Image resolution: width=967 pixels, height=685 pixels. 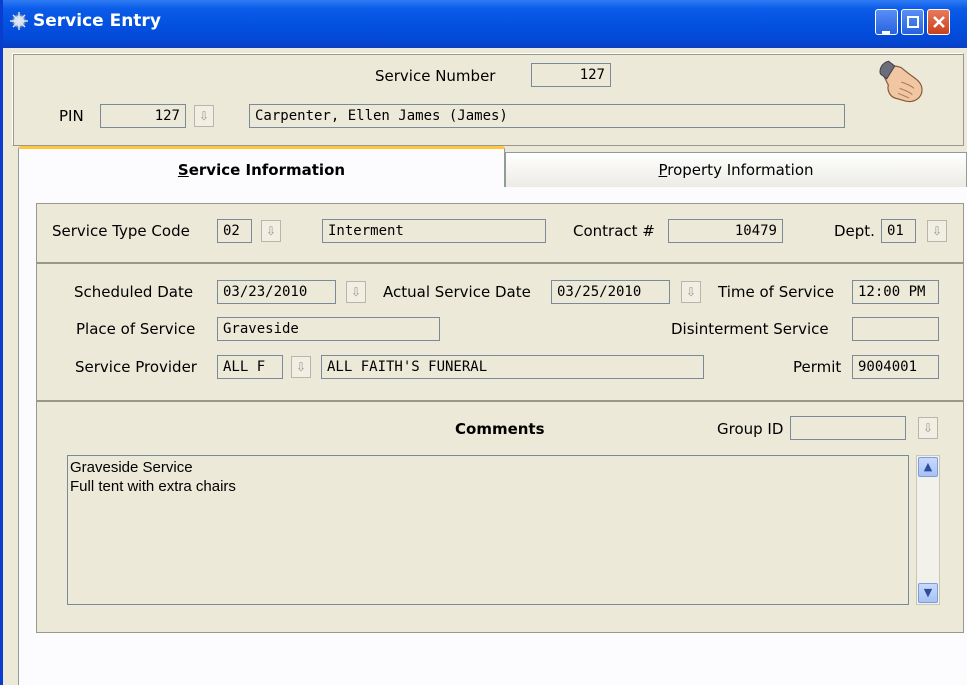 What do you see at coordinates (485, 24) in the screenshot?
I see `title-bar: Service Entry` at bounding box center [485, 24].